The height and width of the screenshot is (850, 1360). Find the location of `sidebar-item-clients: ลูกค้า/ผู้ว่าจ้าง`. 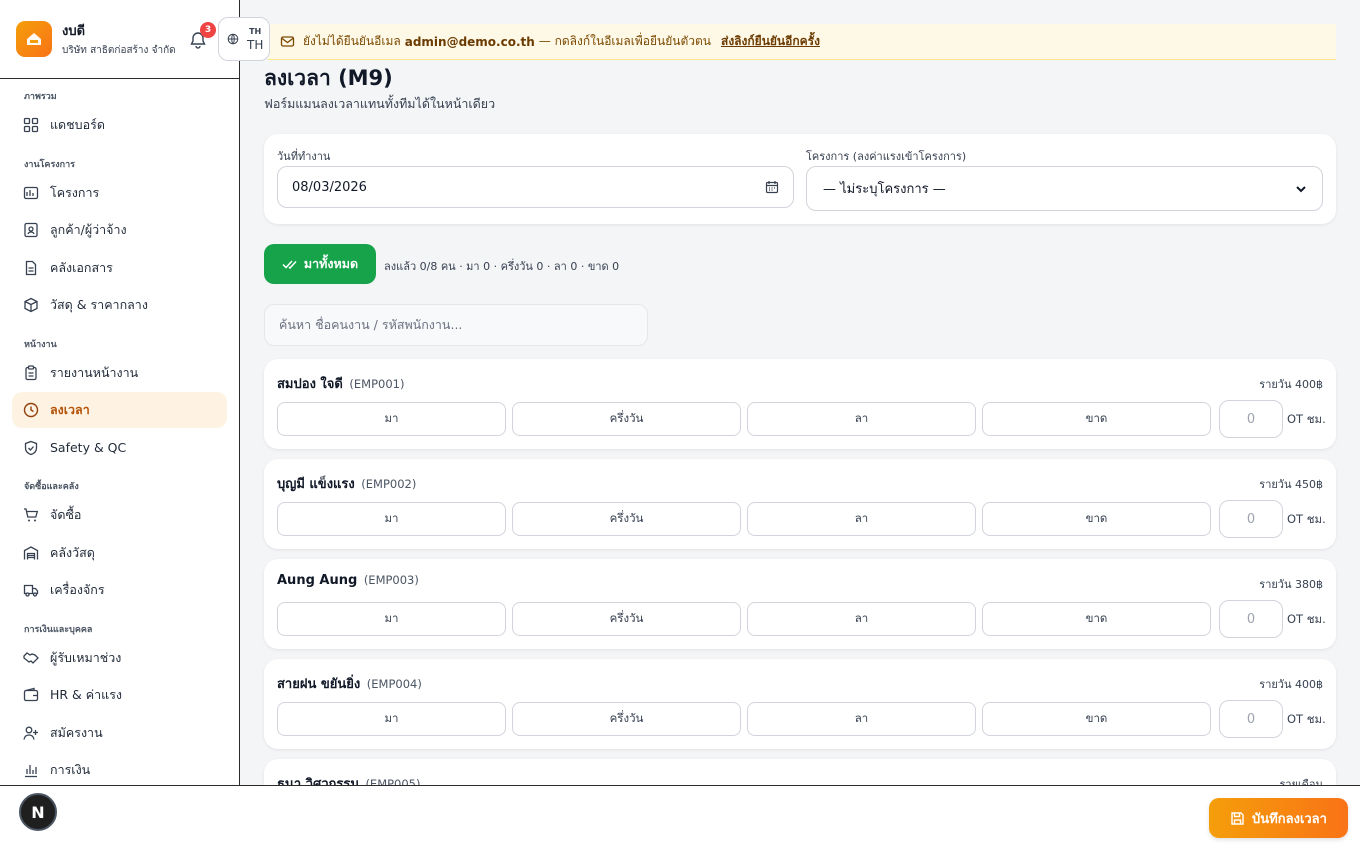

sidebar-item-clients: ลูกค้า/ผู้ว่าจ้าง is located at coordinates (119, 230).